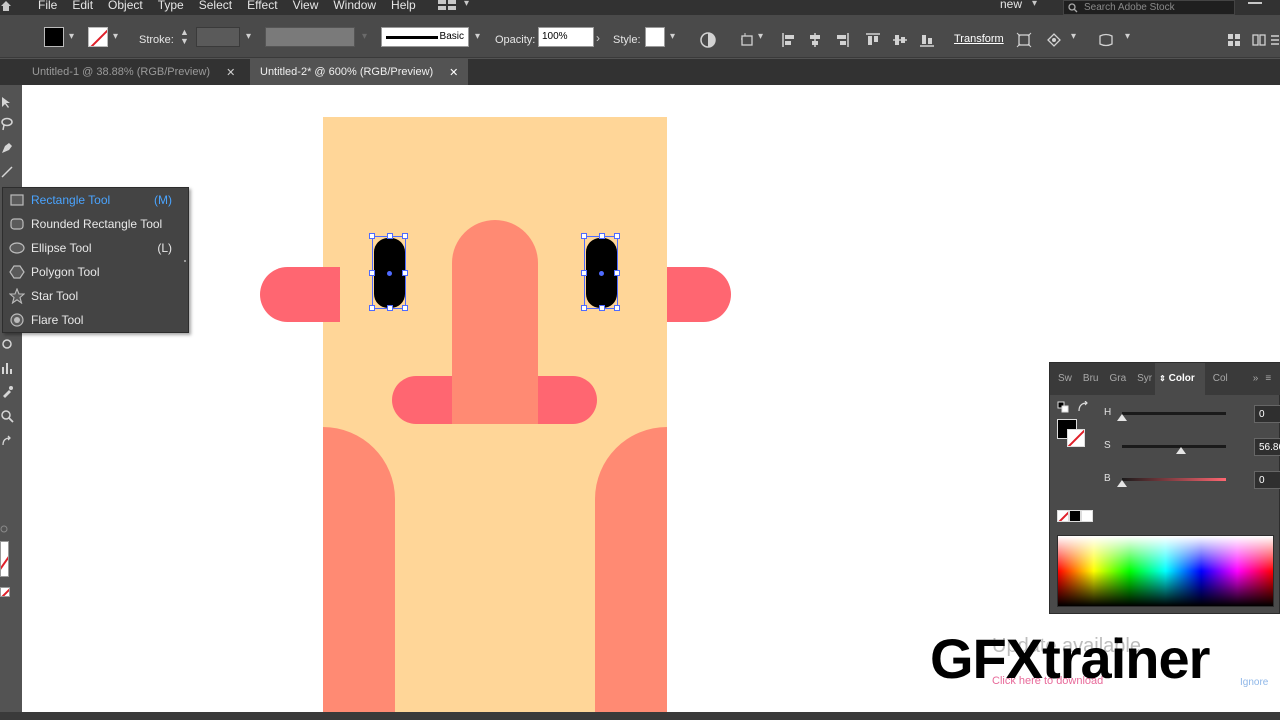 The width and height of the screenshot is (1280, 720). I want to click on panel-grid-icon, so click(1234, 40).